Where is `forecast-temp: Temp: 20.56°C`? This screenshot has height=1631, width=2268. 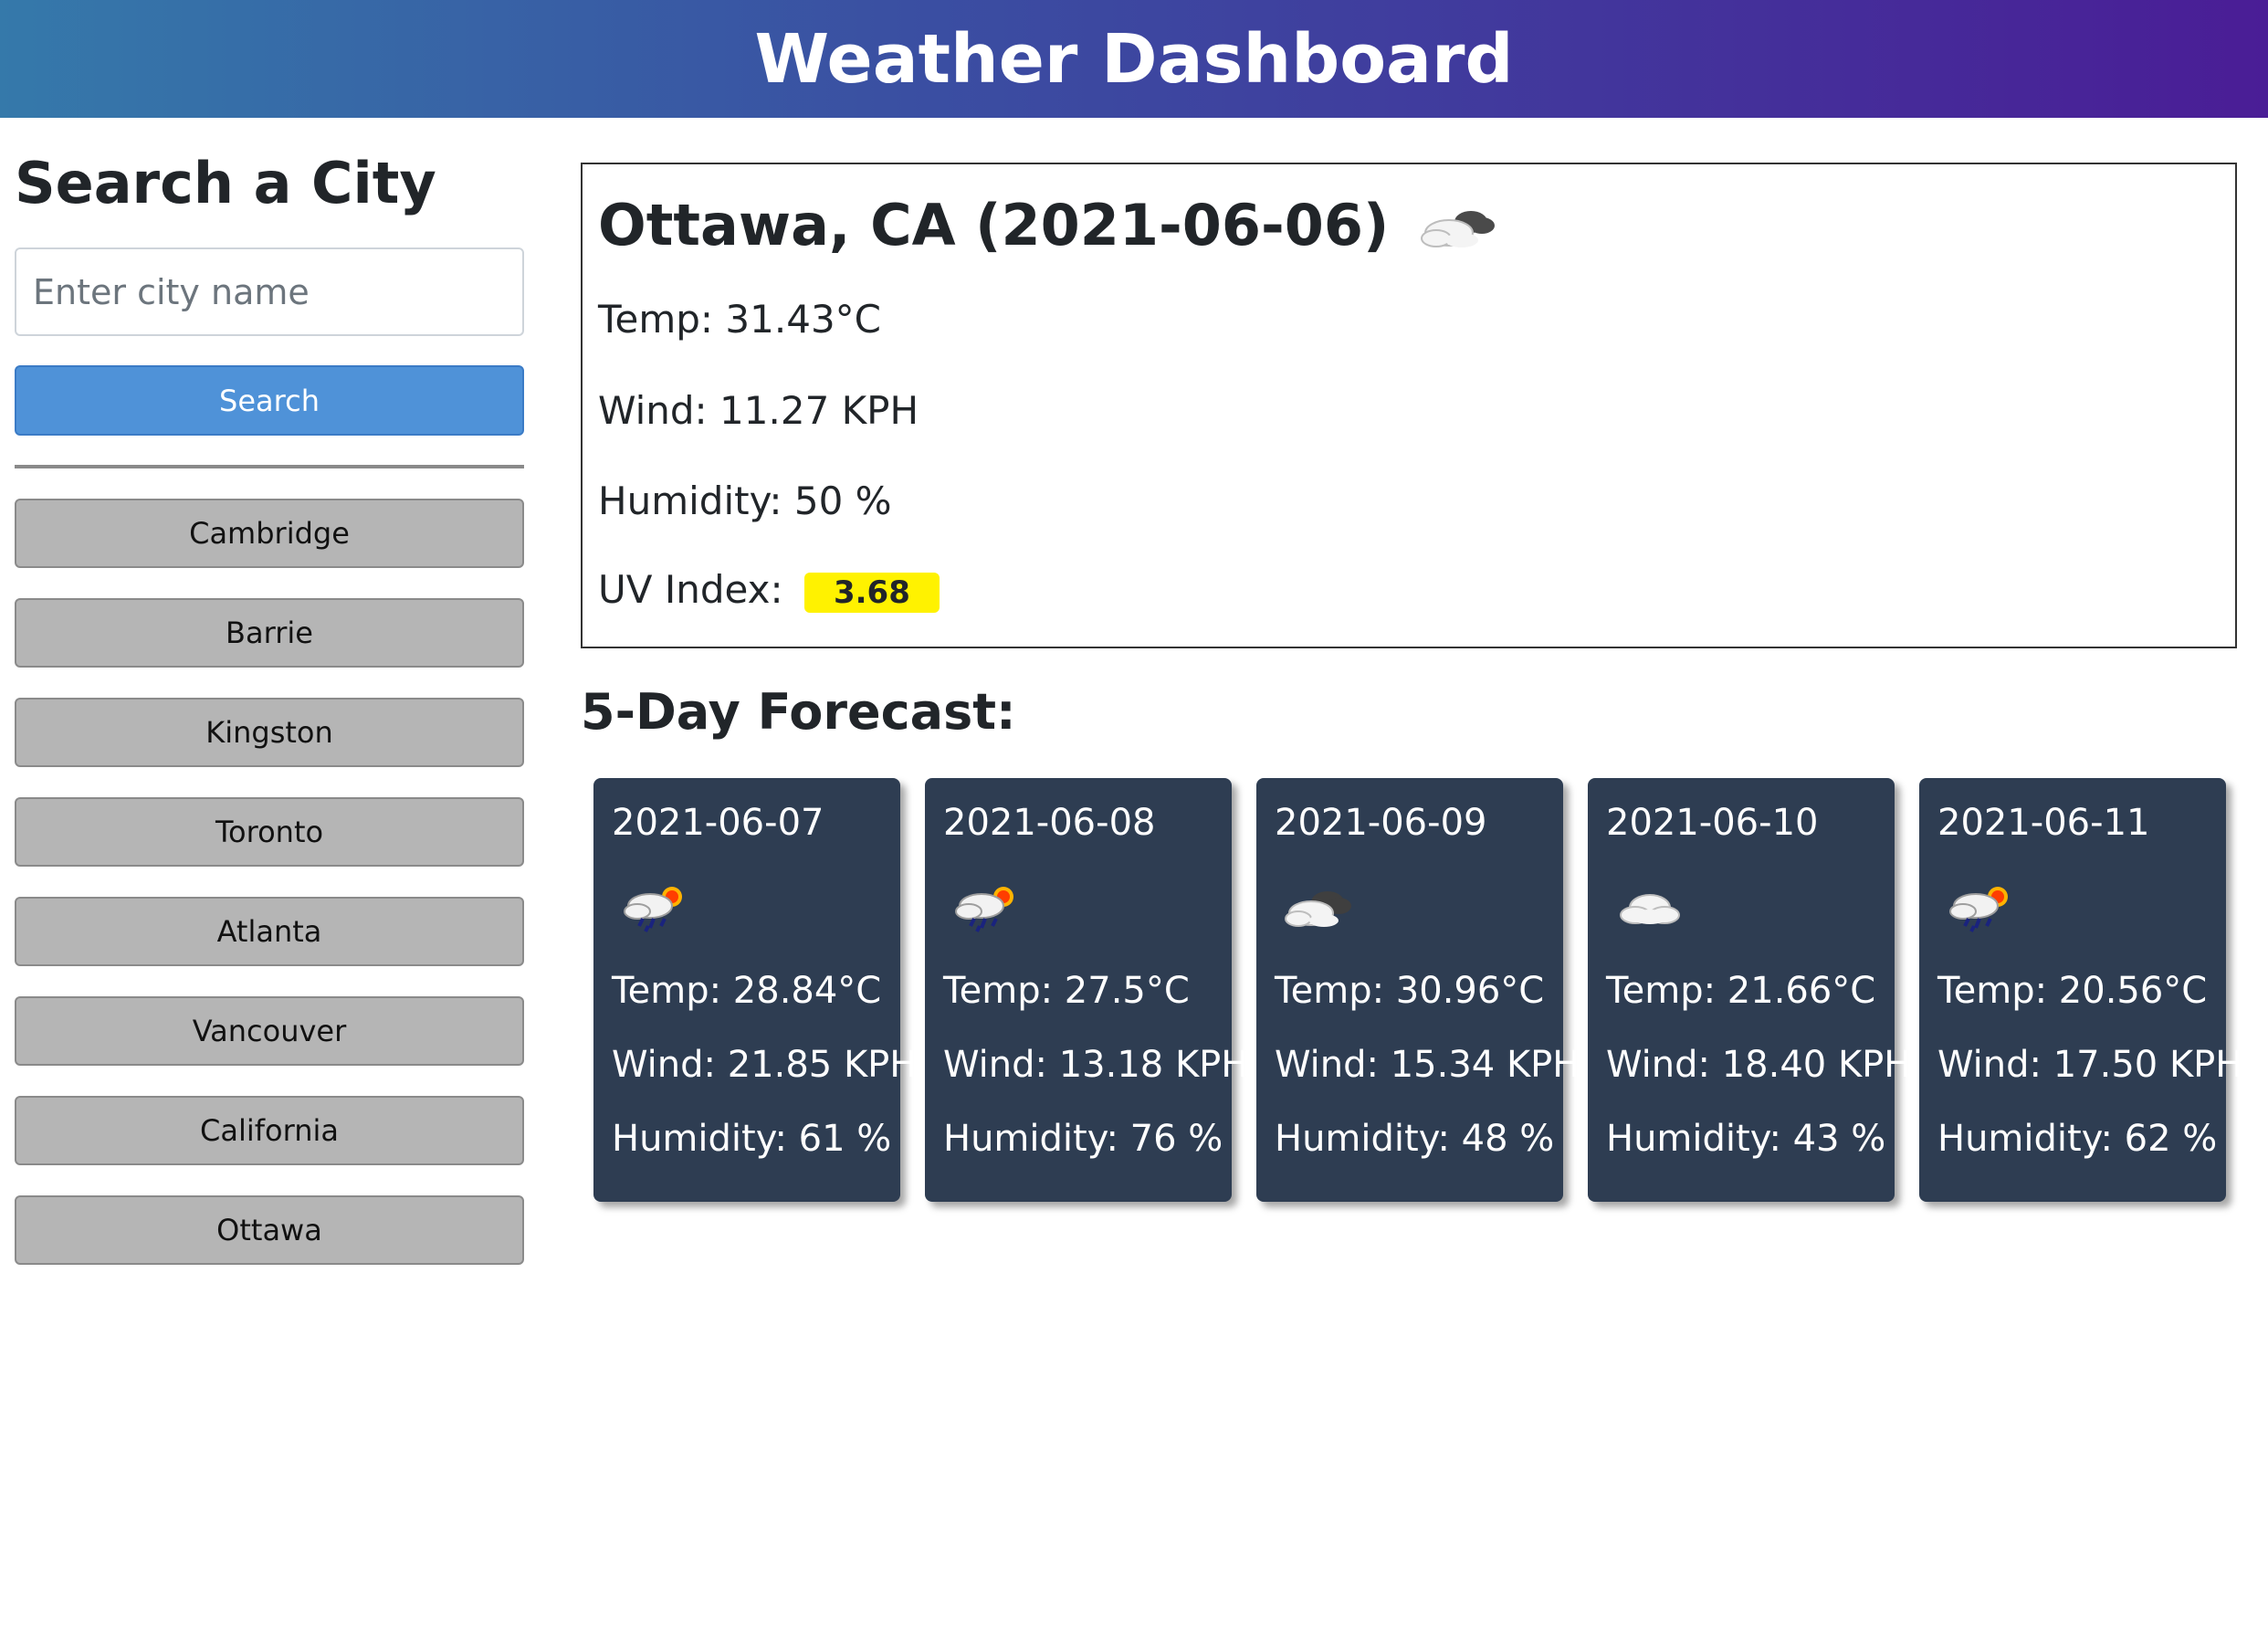
forecast-temp: Temp: 20.56°C is located at coordinates (2072, 991).